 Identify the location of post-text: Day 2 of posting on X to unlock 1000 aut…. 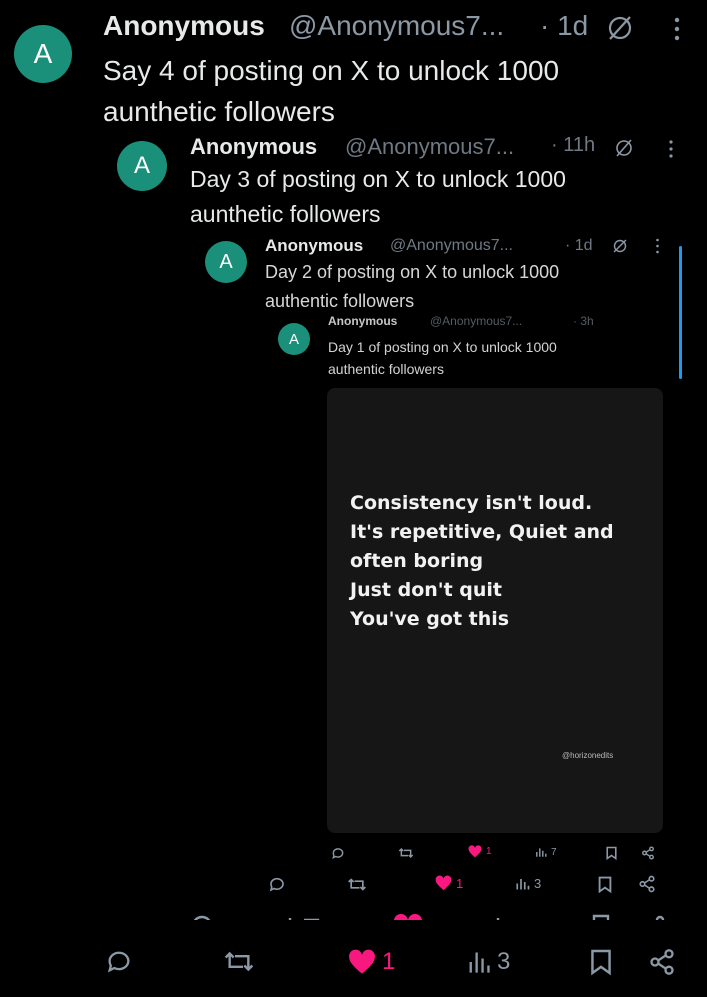
(412, 286).